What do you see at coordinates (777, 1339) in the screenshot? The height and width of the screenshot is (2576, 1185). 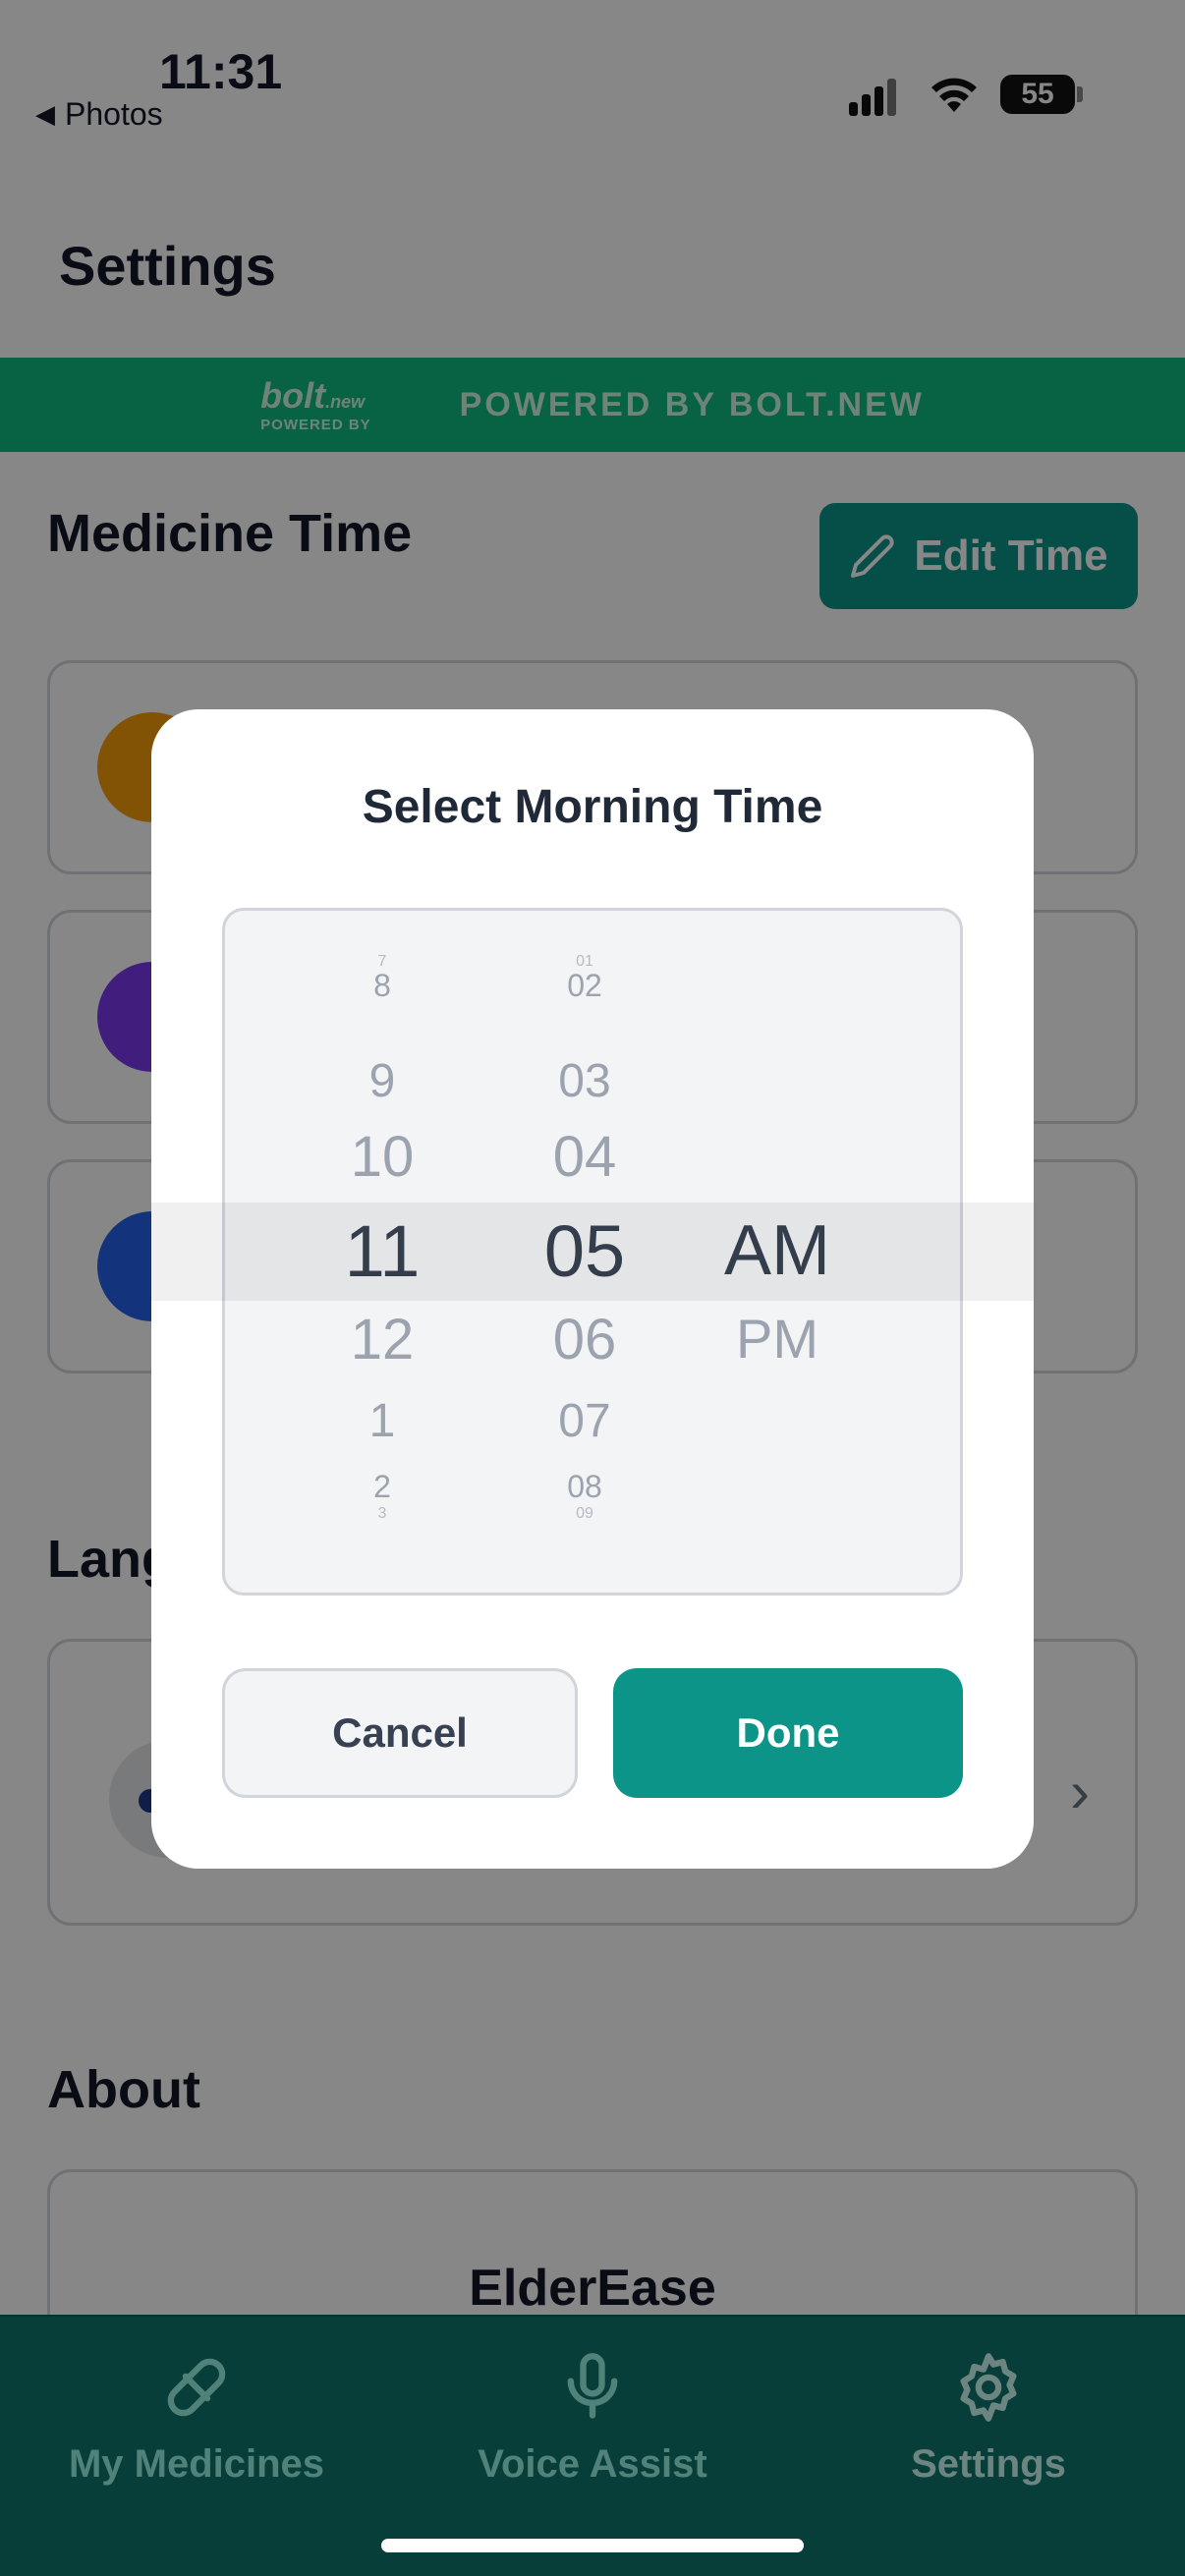 I see `period-option: PM` at bounding box center [777, 1339].